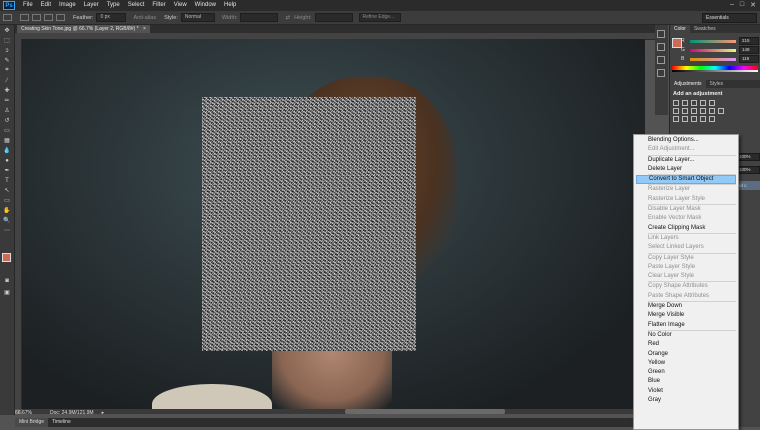 This screenshot has height=430, width=760. I want to click on crop-tool-icon: ⌗, so click(7, 70).